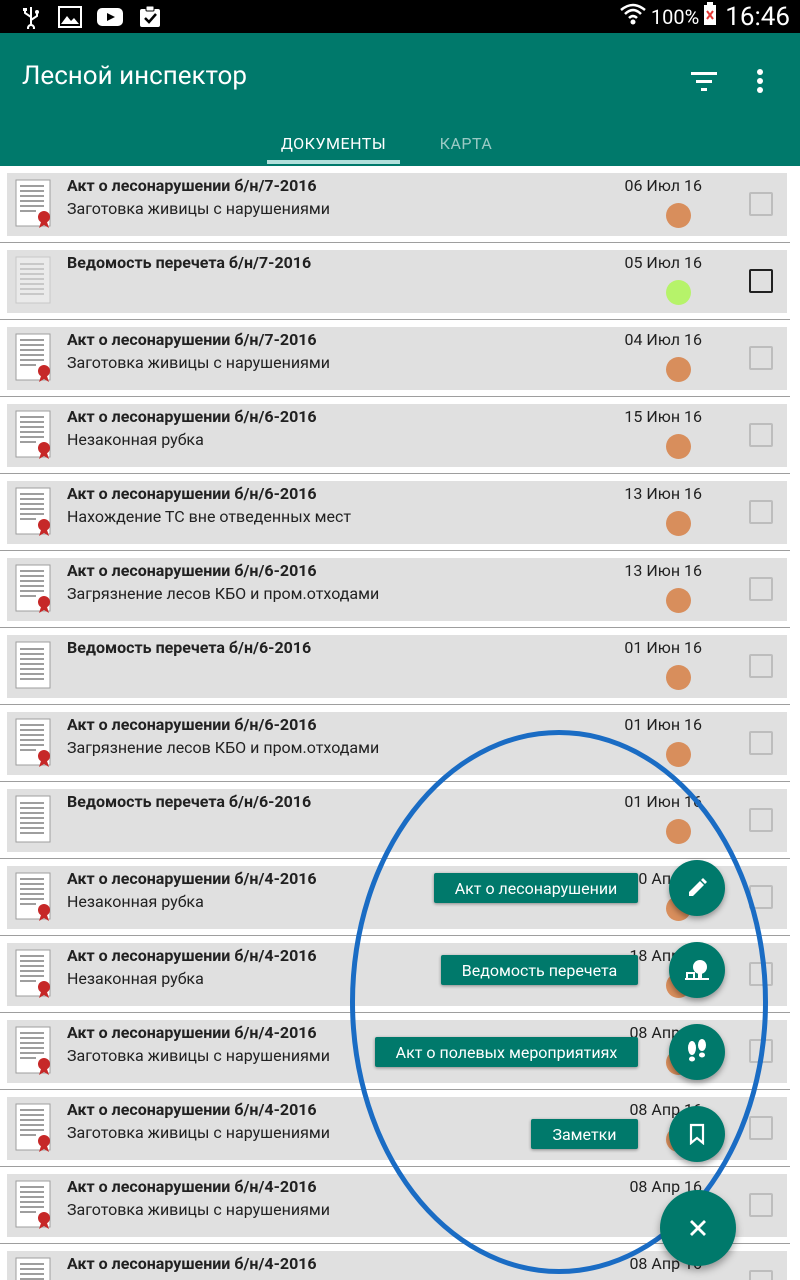 This screenshot has height=1280, width=800. Describe the element at coordinates (663, 647) in the screenshot. I see `document-date: 01 Июн 16` at that location.